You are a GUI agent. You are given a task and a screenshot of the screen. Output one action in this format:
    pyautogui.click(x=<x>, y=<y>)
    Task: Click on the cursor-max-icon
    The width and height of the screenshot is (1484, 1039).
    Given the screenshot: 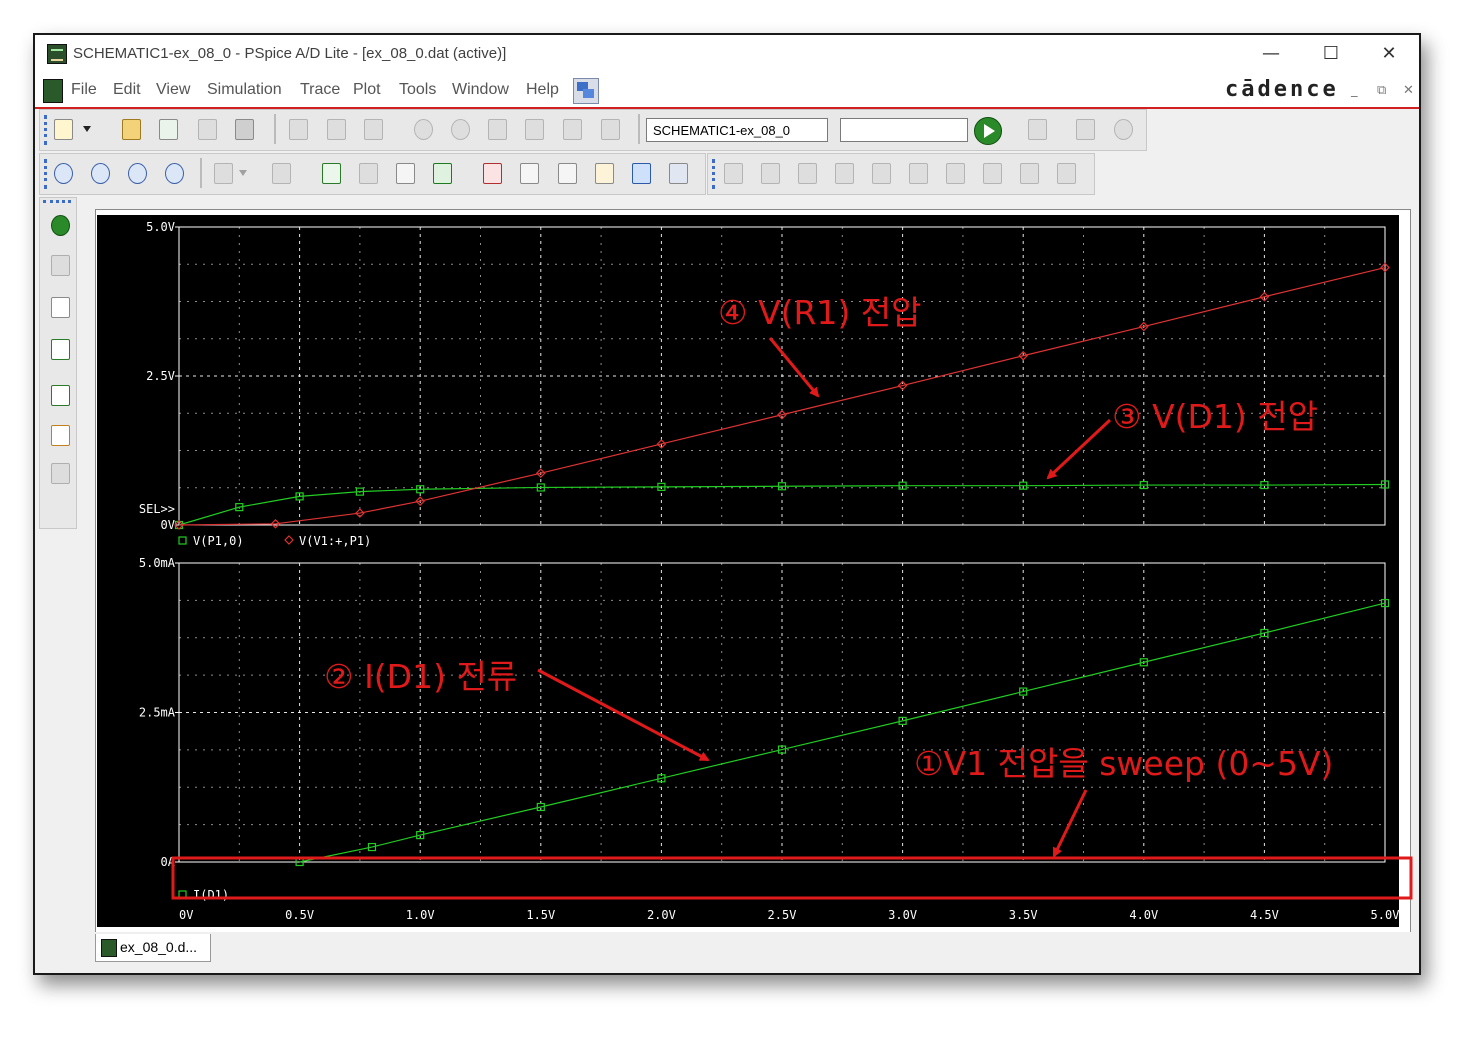 What is the action you would take?
    pyautogui.click(x=881, y=173)
    